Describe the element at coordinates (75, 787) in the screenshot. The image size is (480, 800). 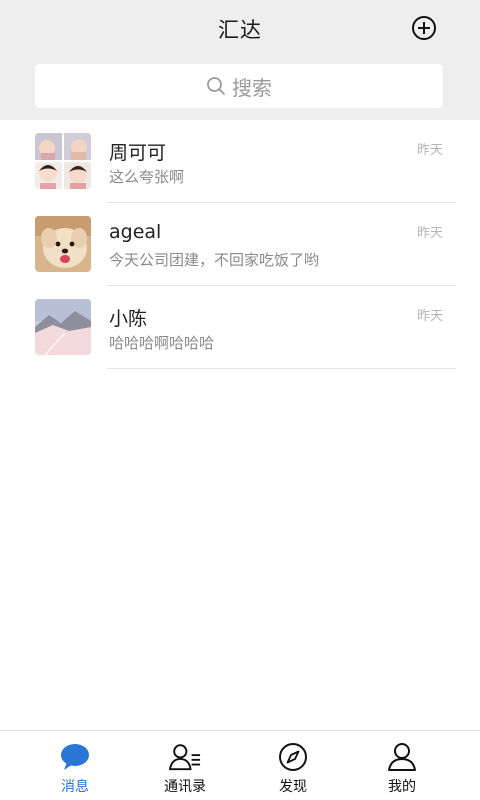
I see `tab-label: 消息` at that location.